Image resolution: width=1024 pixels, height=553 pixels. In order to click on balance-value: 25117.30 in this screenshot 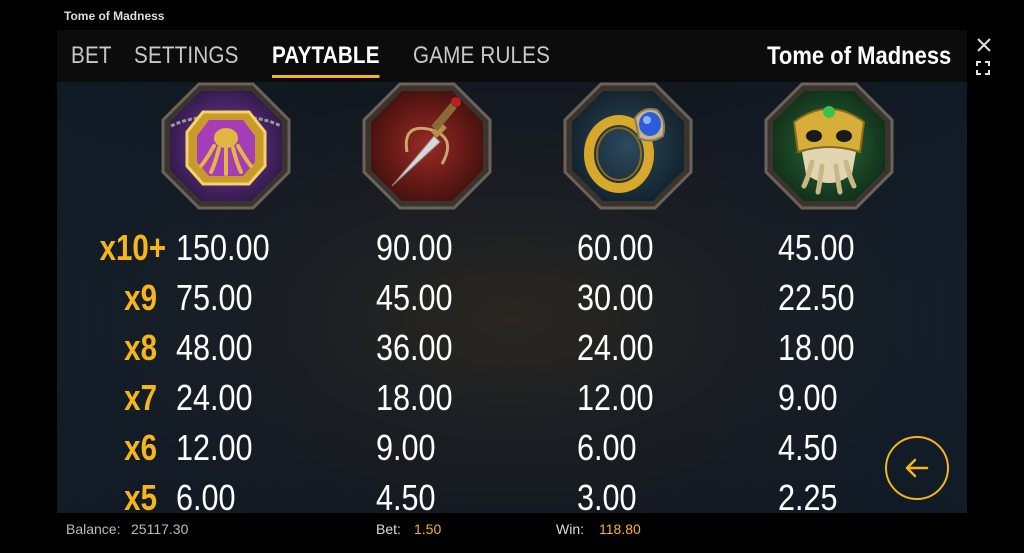, I will do `click(160, 529)`.